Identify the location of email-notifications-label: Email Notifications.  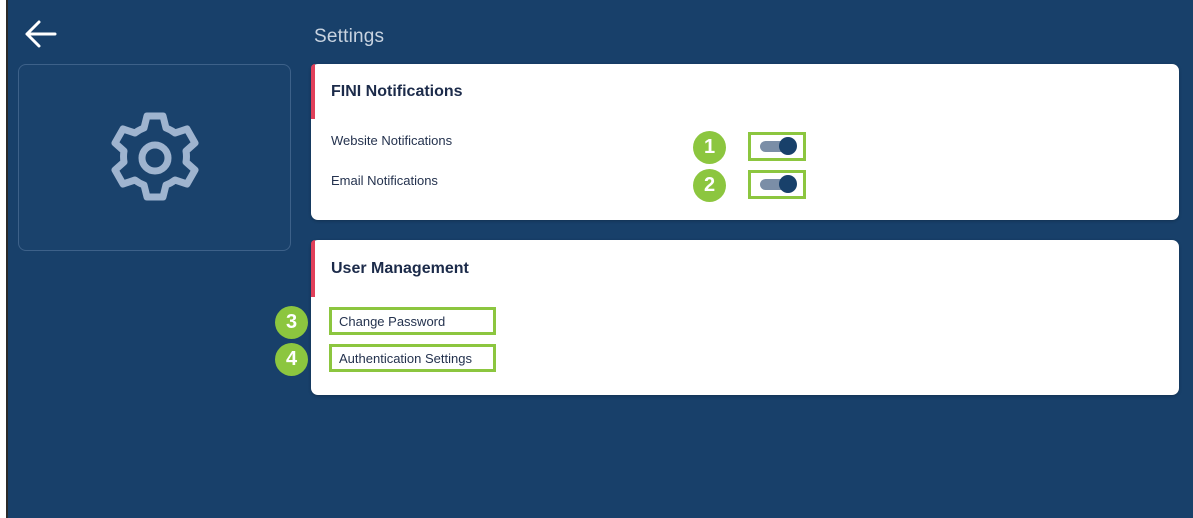
(384, 180).